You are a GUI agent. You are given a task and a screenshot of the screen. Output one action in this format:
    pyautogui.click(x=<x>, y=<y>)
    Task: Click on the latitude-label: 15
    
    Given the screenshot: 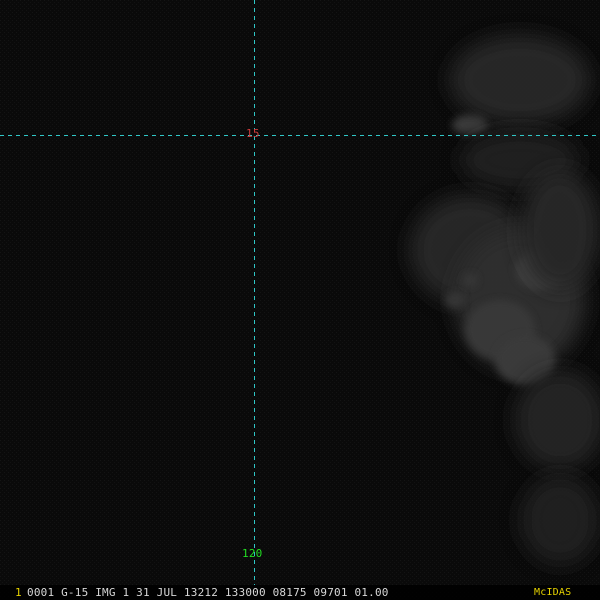 What is the action you would take?
    pyautogui.click(x=253, y=133)
    